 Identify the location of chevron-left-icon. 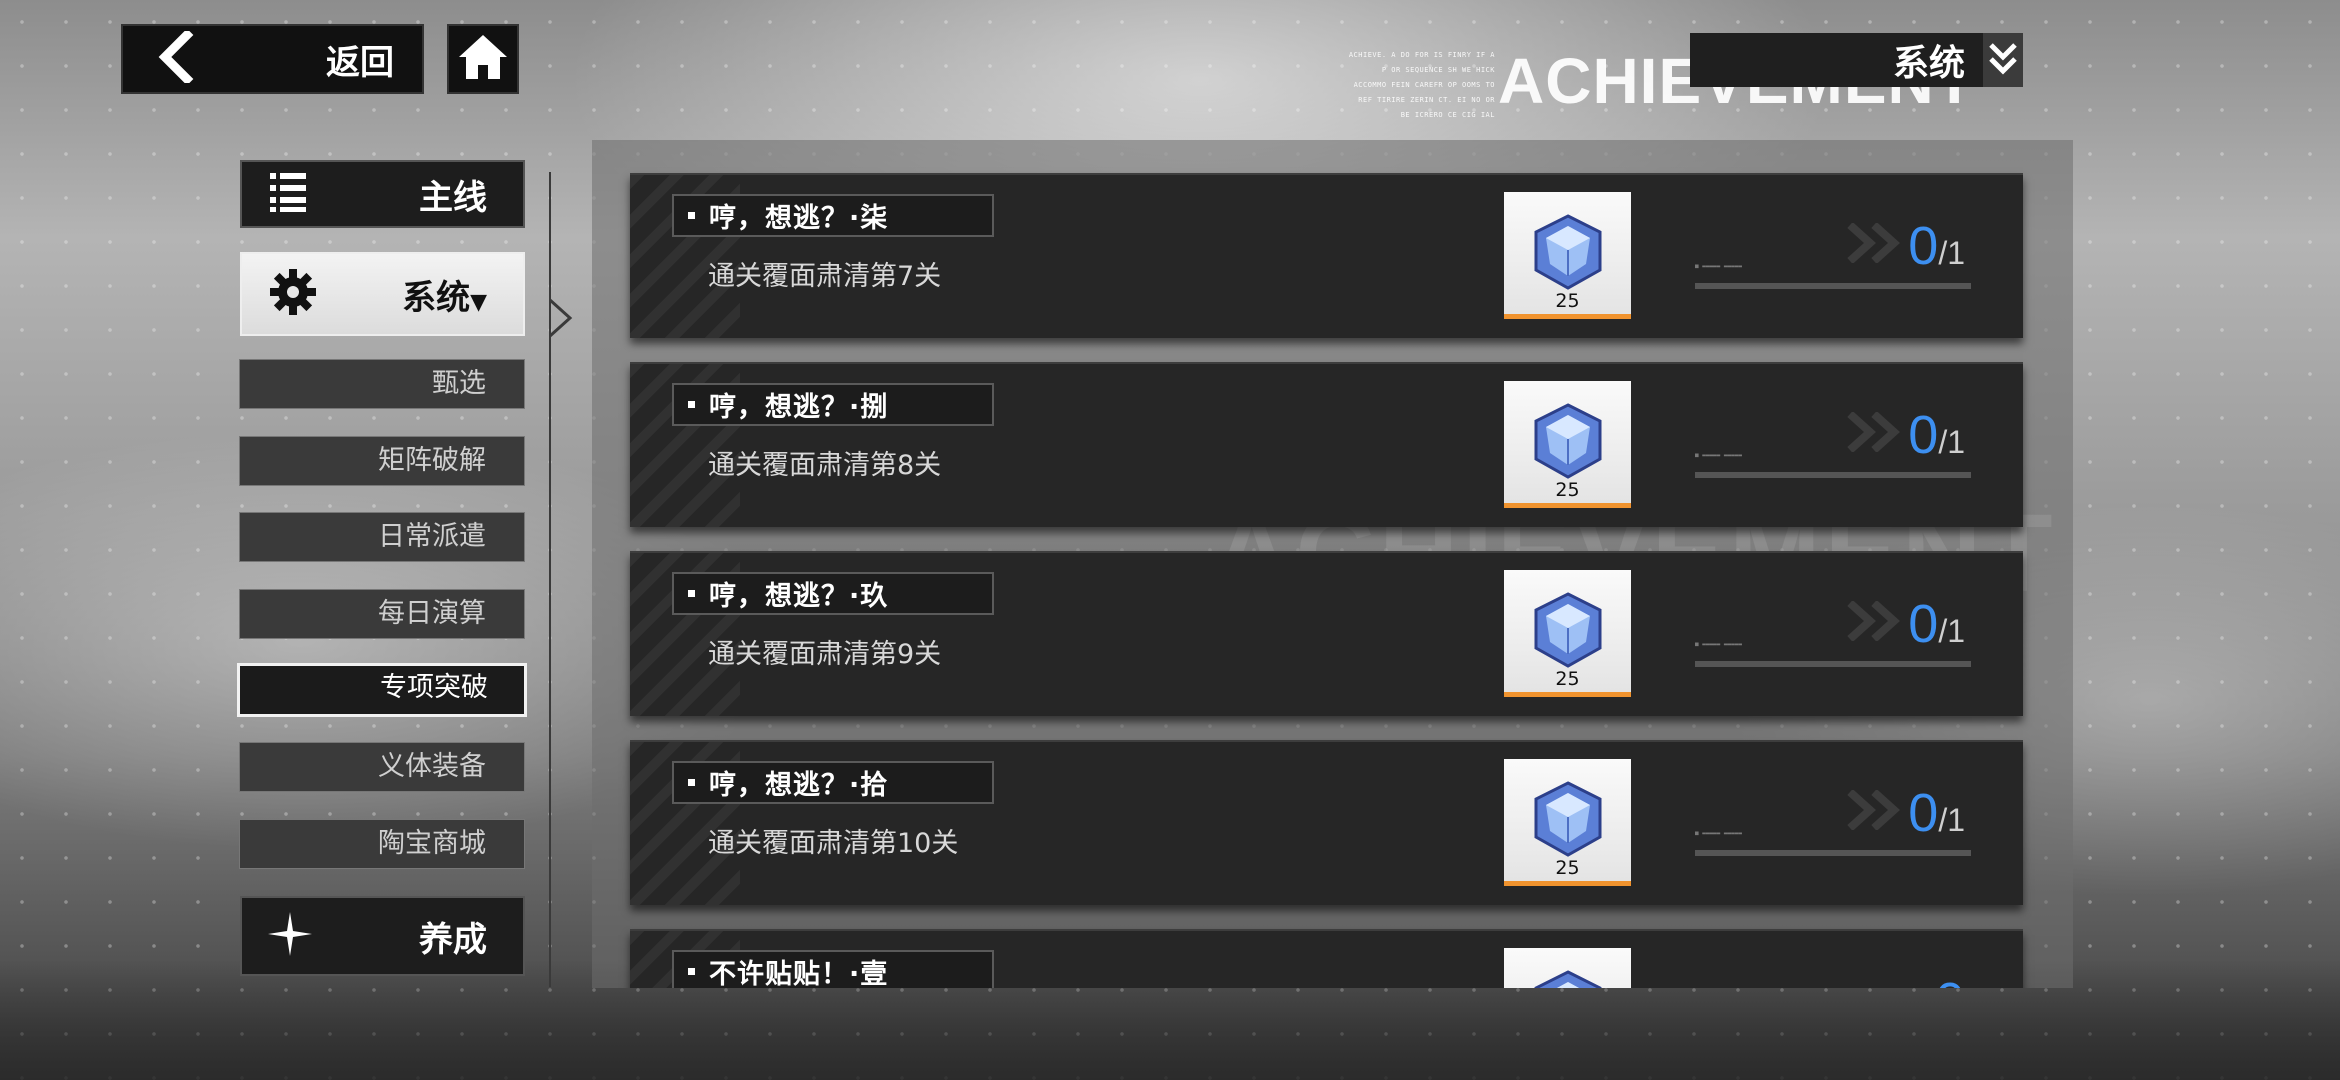
(175, 57).